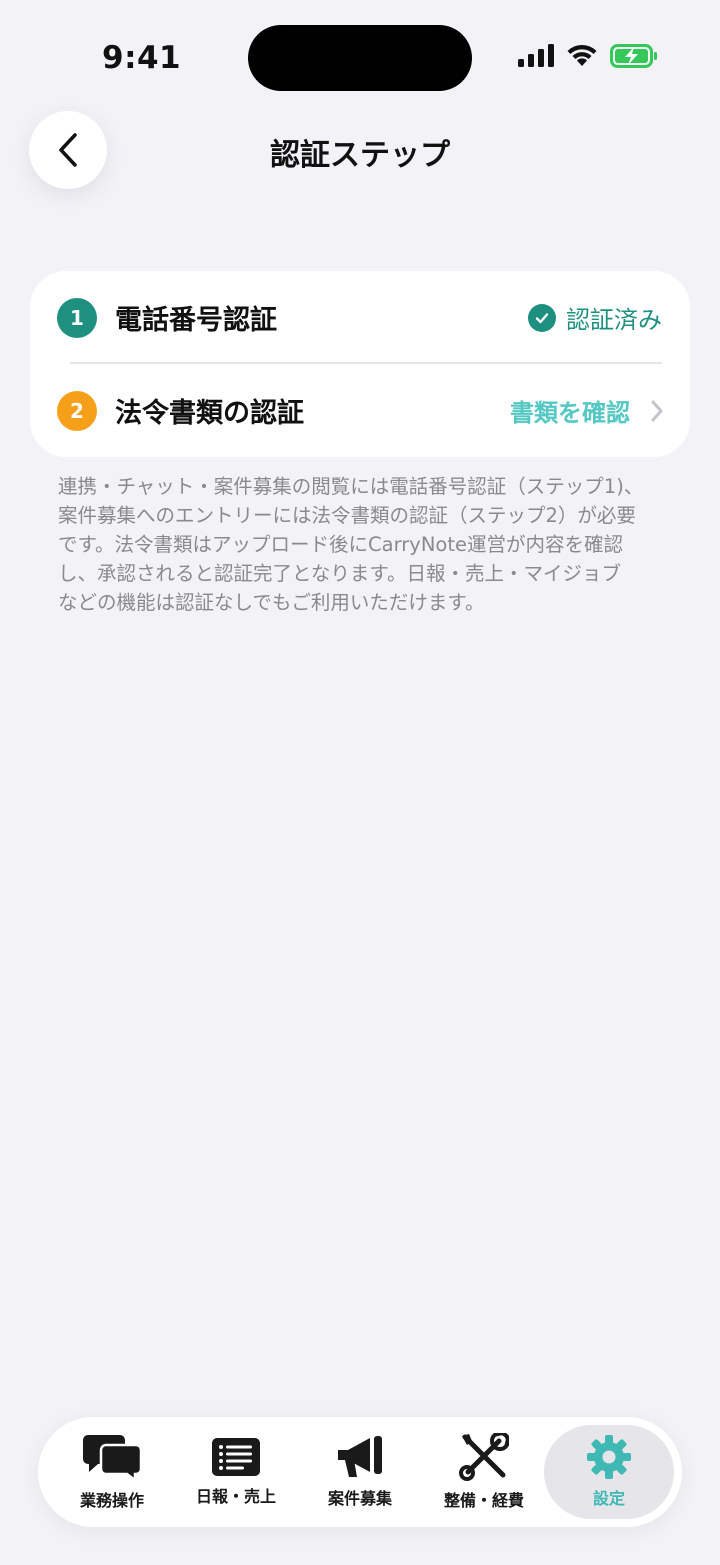  What do you see at coordinates (236, 1457) in the screenshot?
I see `list-icon` at bounding box center [236, 1457].